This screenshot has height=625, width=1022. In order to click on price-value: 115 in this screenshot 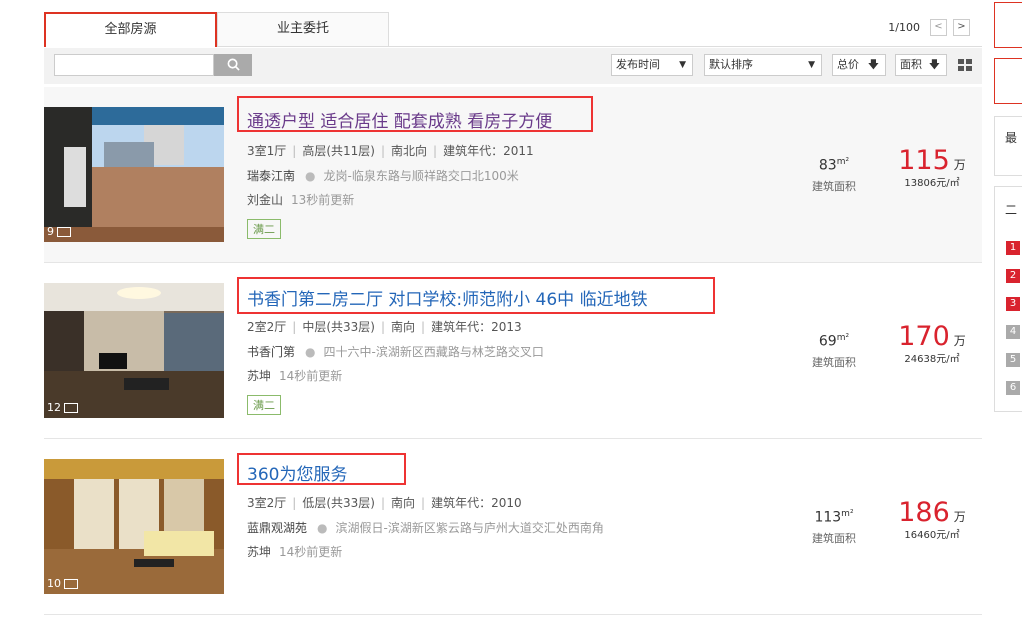, I will do `click(924, 160)`.